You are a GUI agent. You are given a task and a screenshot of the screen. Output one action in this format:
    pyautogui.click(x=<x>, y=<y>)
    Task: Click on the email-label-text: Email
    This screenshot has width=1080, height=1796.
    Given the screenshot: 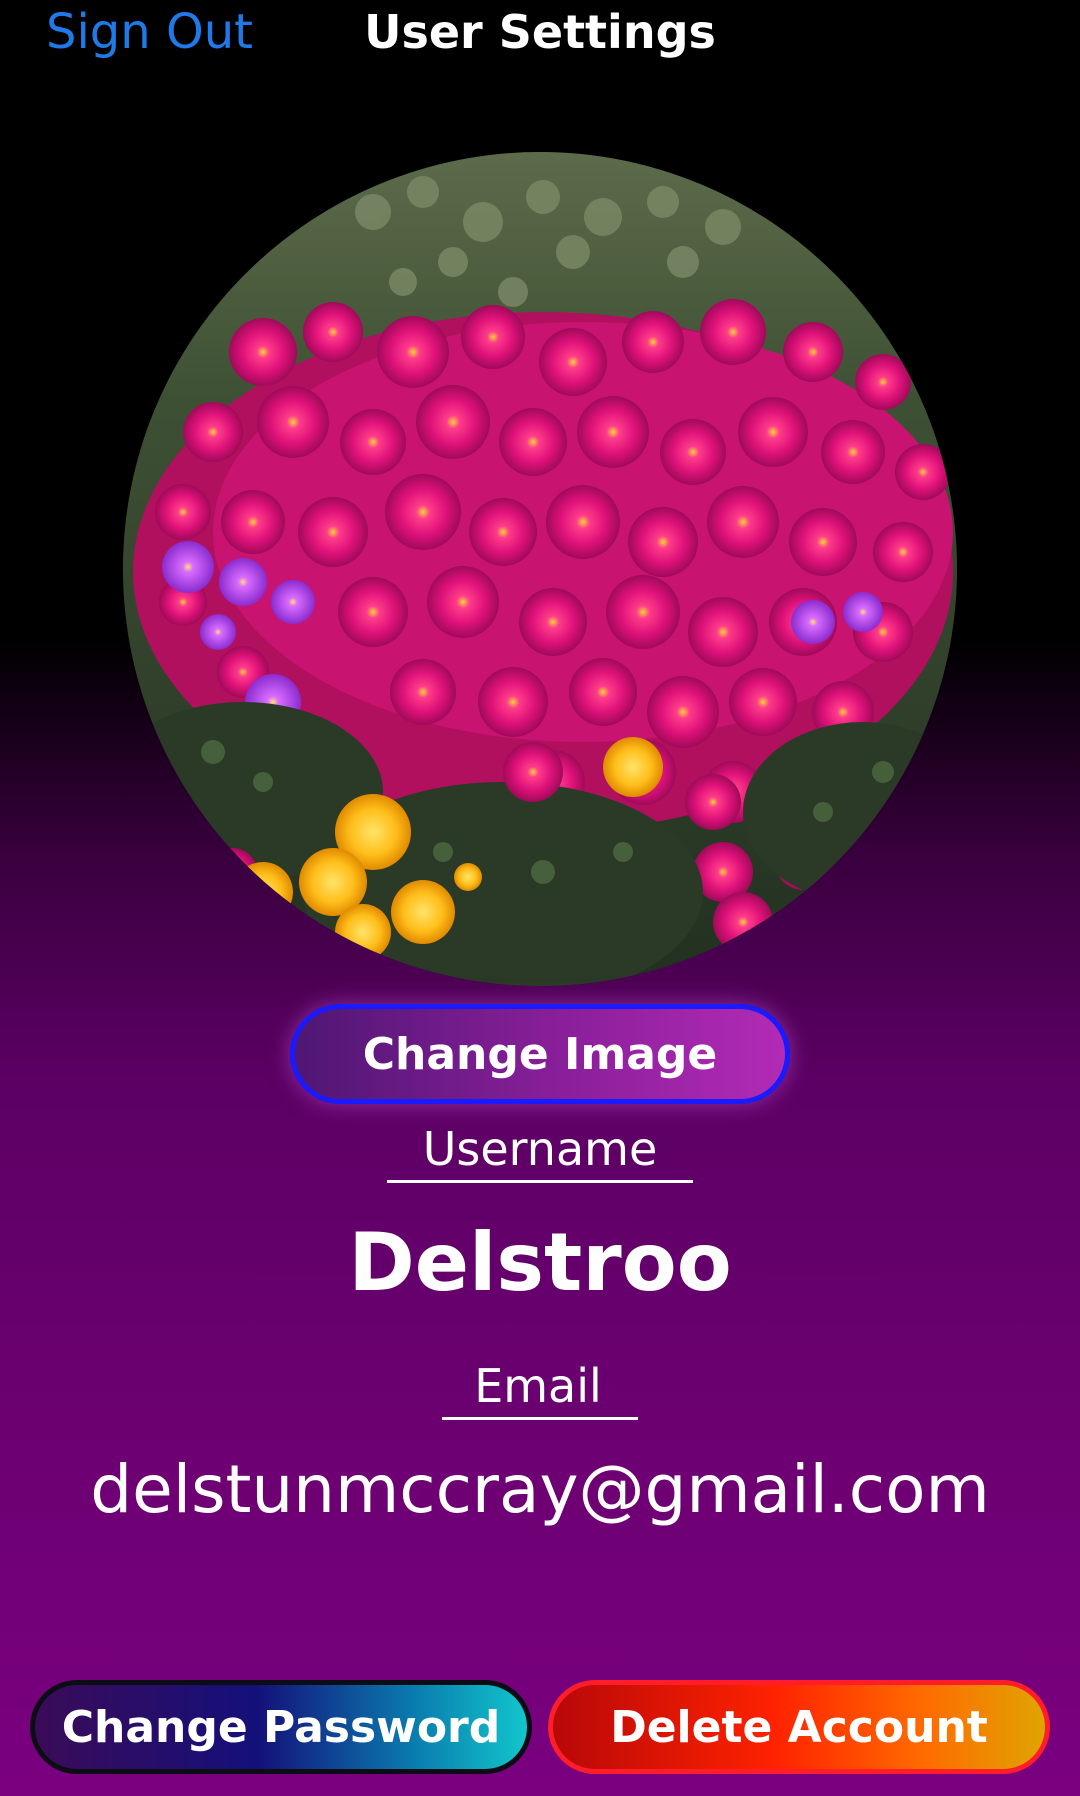 What is the action you would take?
    pyautogui.click(x=540, y=1388)
    